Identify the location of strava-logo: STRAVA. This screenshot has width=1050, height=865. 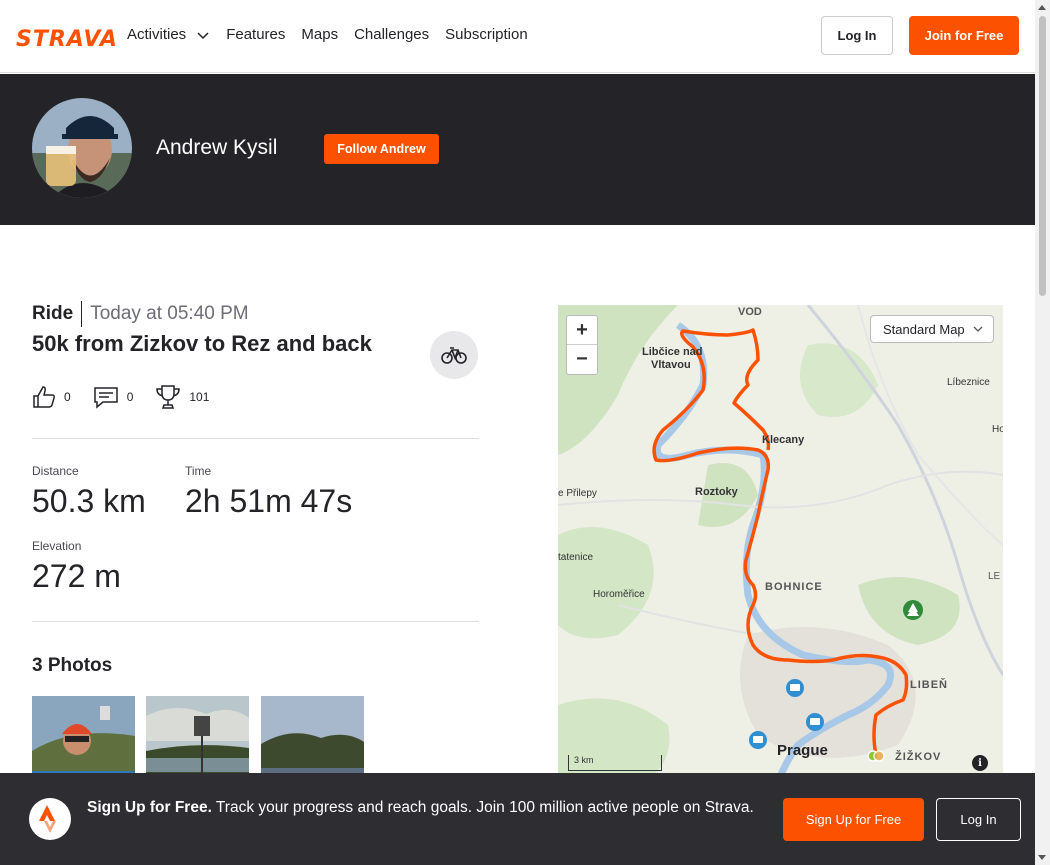
(67, 39).